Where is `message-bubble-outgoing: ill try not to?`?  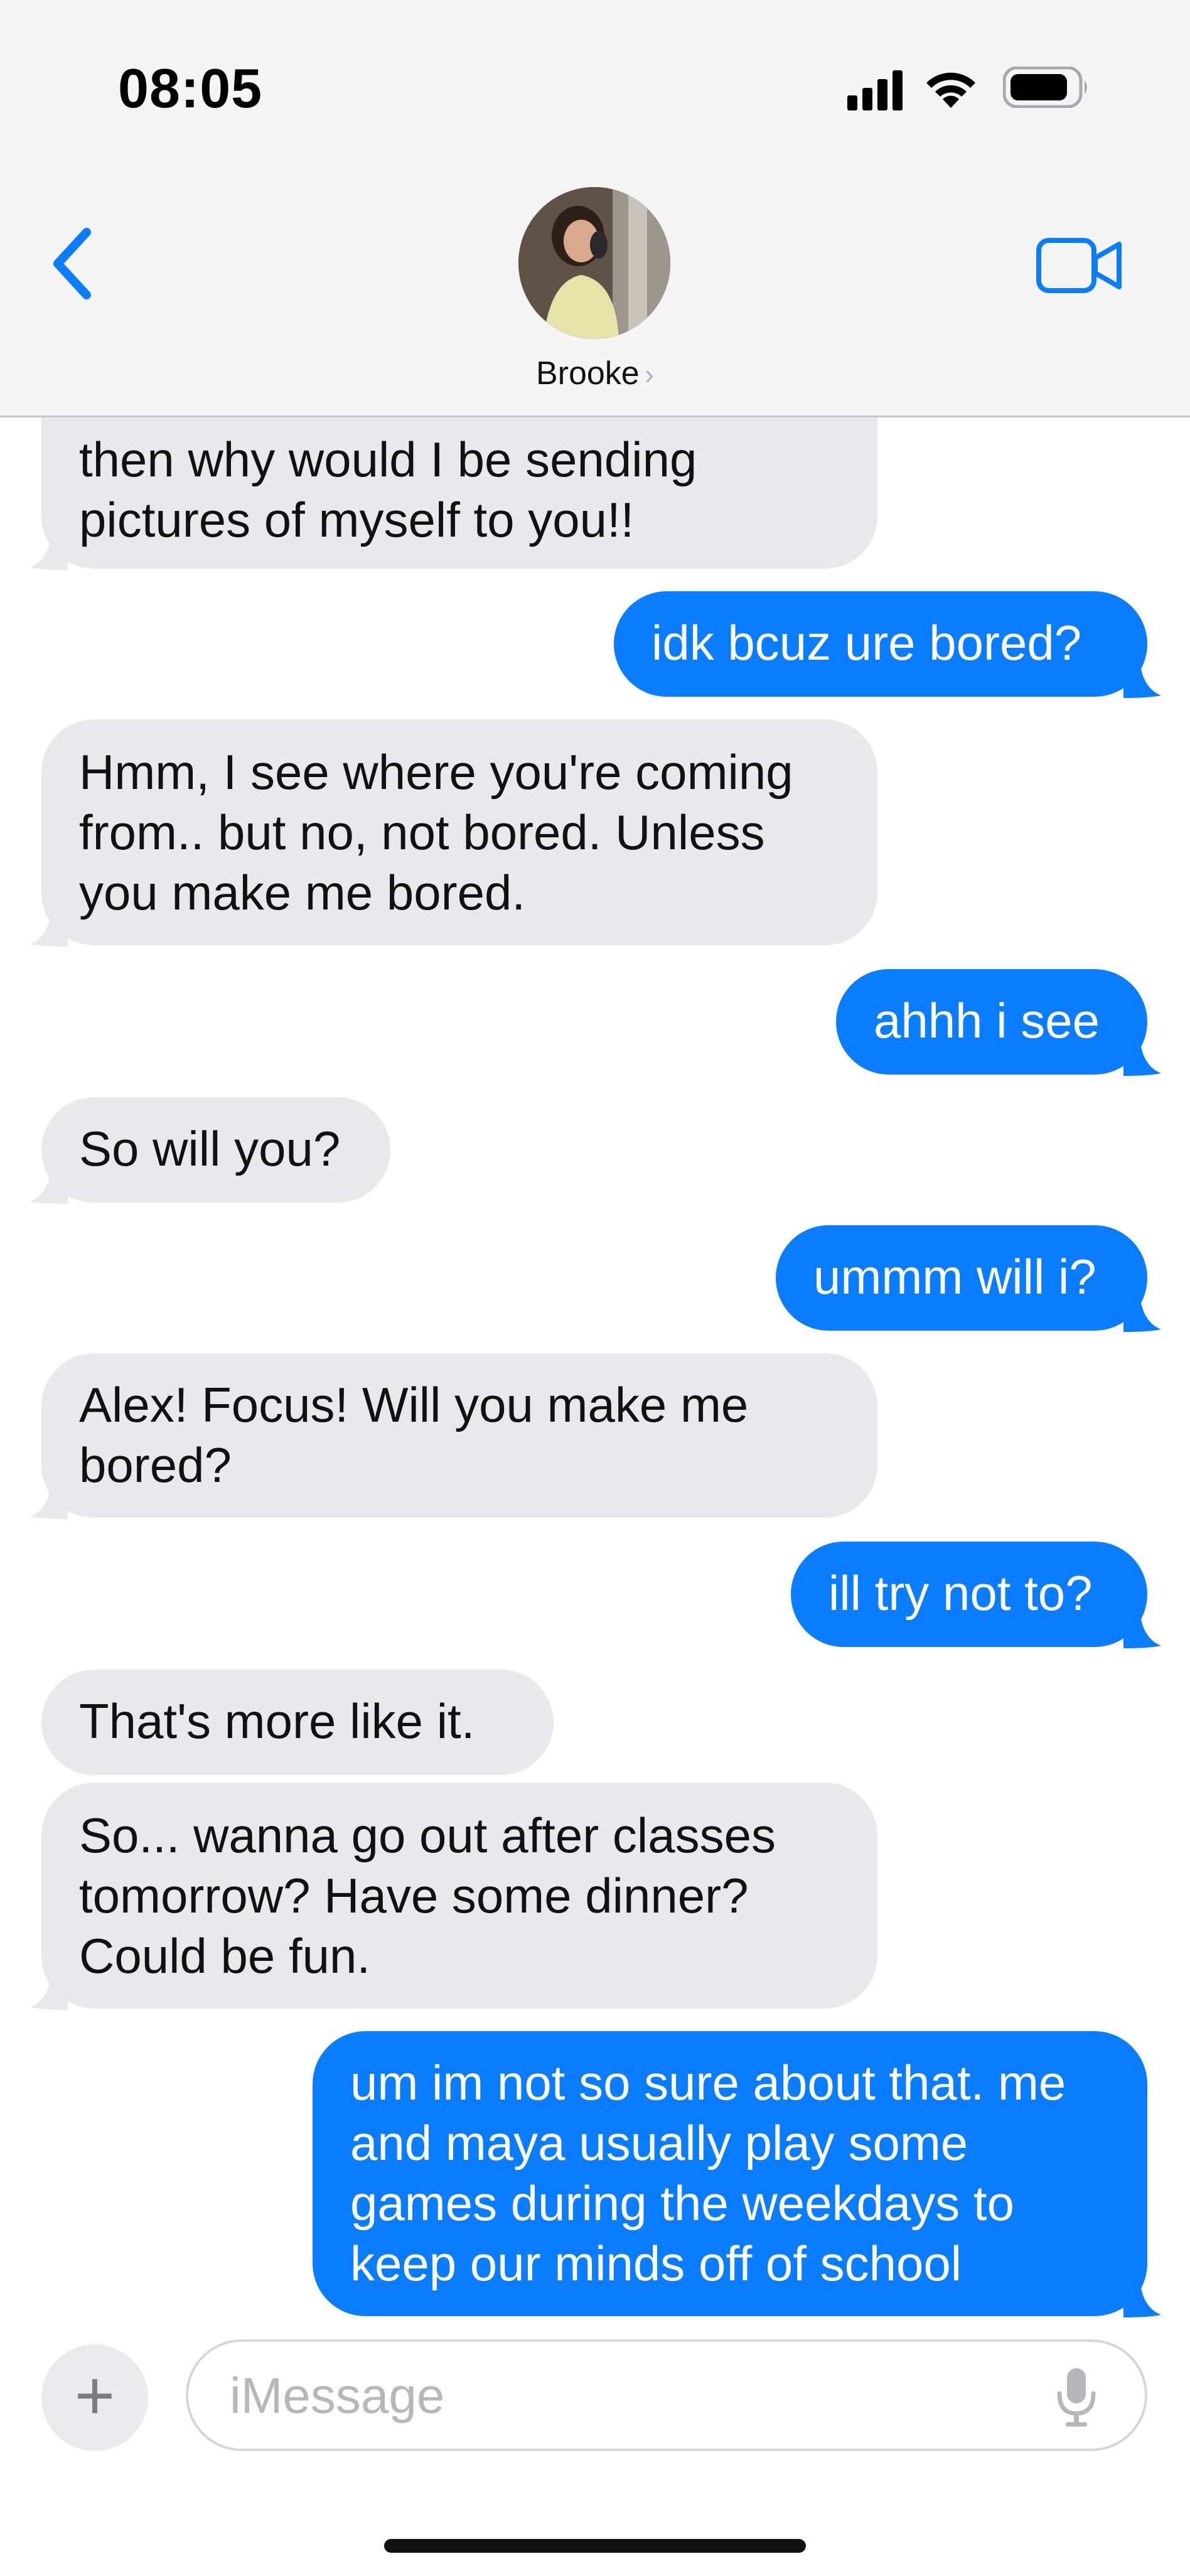
message-bubble-outgoing: ill try not to? is located at coordinates (976, 1595).